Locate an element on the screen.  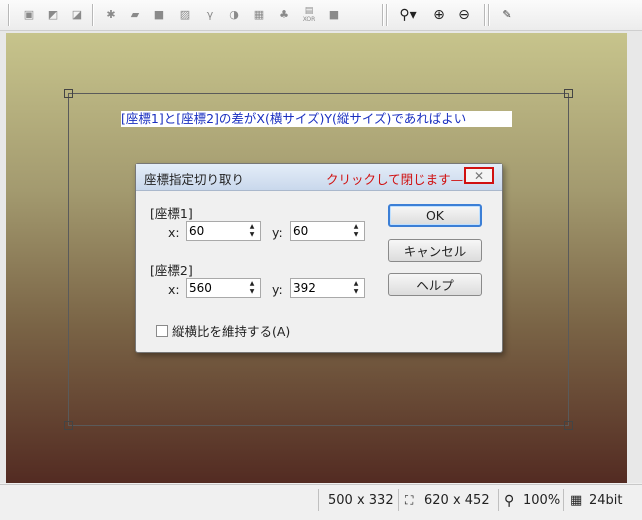
bit-depth: 24bit is located at coordinates (606, 500).